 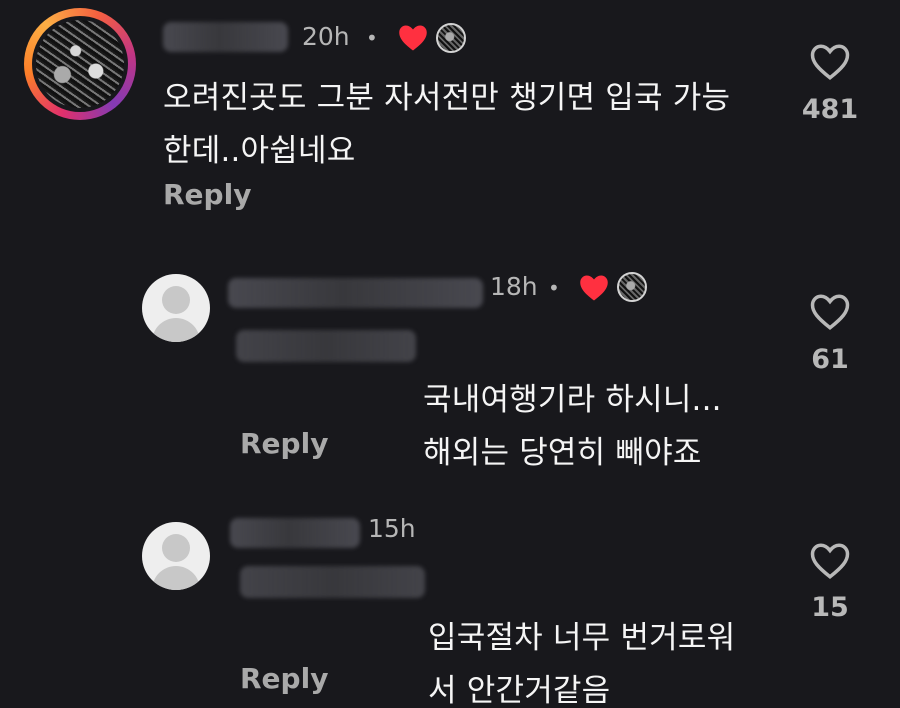 What do you see at coordinates (582, 664) in the screenshot?
I see `comment-body: 입국절차 너무 번거로워 서 안간거같음` at bounding box center [582, 664].